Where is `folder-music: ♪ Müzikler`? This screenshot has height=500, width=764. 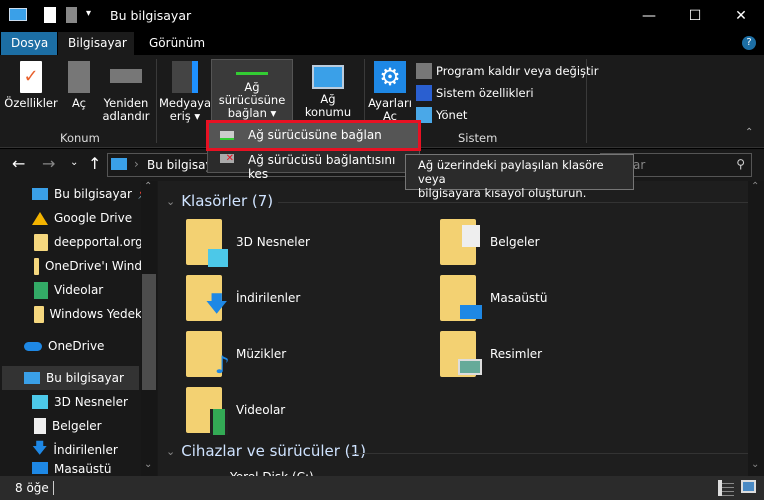 folder-music: ♪ Müzikler is located at coordinates (236, 355).